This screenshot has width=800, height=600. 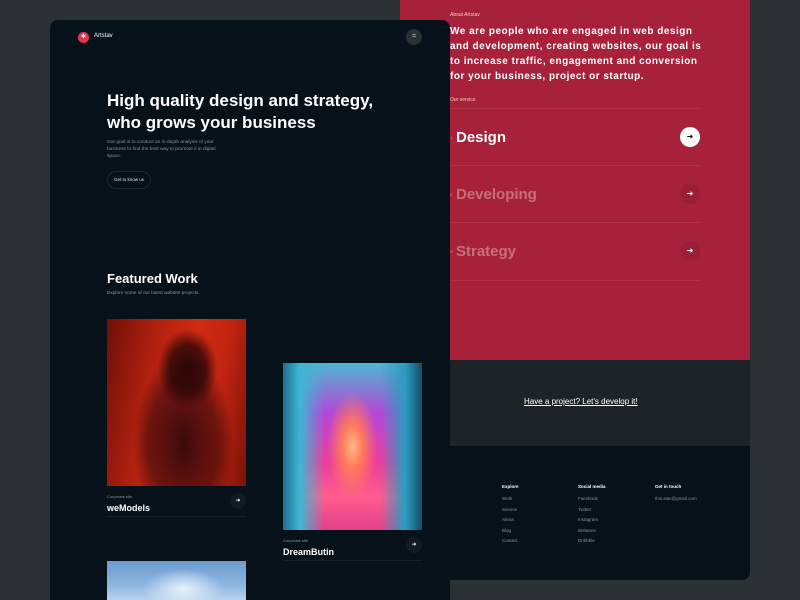 What do you see at coordinates (592, 533) in the screenshot?
I see `footer-link-behance: Behance` at bounding box center [592, 533].